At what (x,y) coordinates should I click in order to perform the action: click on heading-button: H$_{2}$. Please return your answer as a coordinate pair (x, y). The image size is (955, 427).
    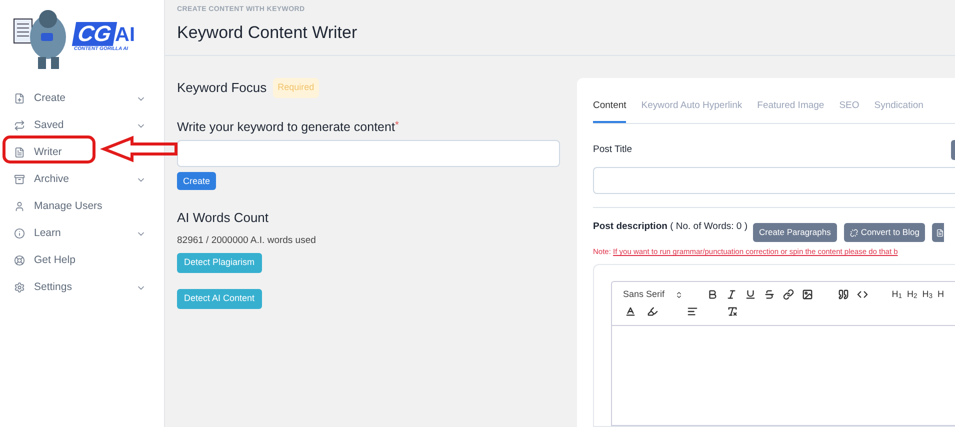
    Looking at the image, I should click on (912, 295).